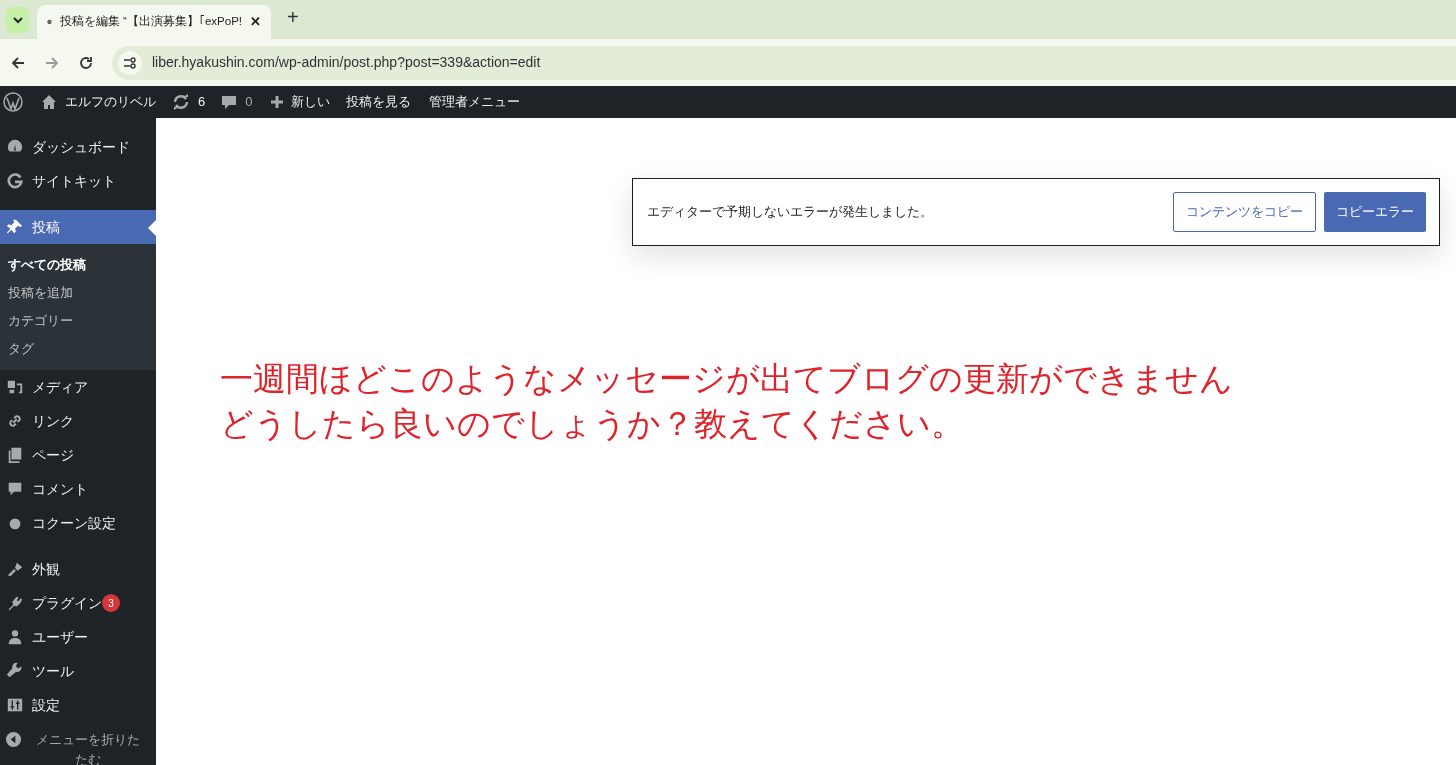  Describe the element at coordinates (86, 62) in the screenshot. I see `reload-icon` at that location.